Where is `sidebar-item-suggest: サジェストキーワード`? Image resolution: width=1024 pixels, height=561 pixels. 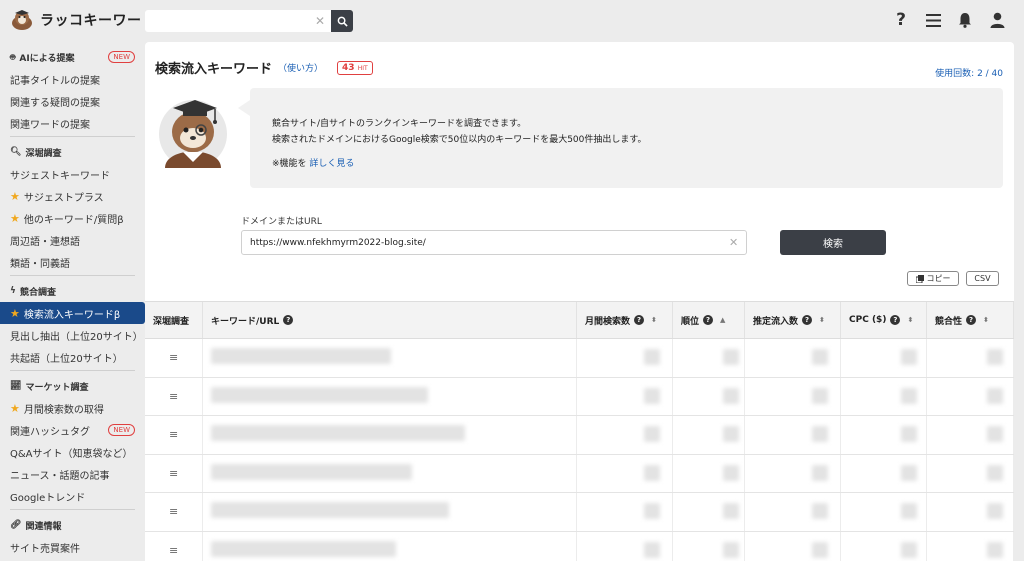
sidebar-item-suggest: サジェストキーワード is located at coordinates (72, 174).